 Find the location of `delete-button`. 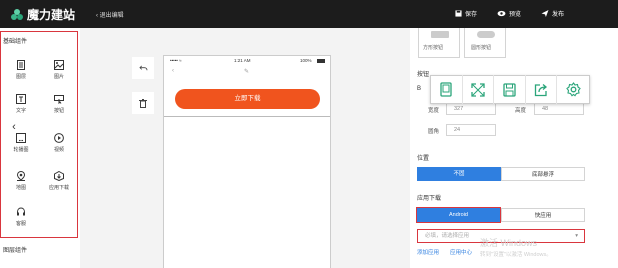

delete-button is located at coordinates (143, 103).